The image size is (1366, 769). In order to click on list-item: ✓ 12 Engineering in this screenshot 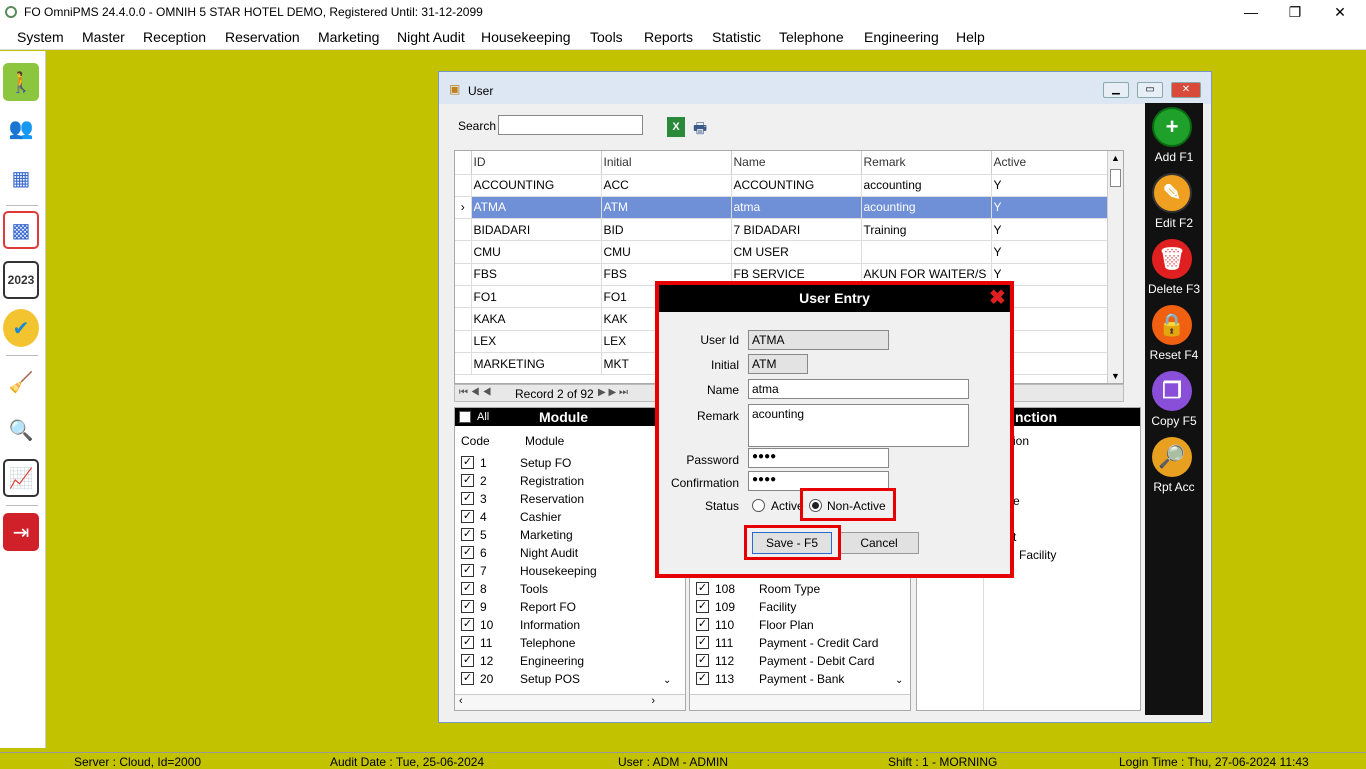, I will do `click(522, 663)`.